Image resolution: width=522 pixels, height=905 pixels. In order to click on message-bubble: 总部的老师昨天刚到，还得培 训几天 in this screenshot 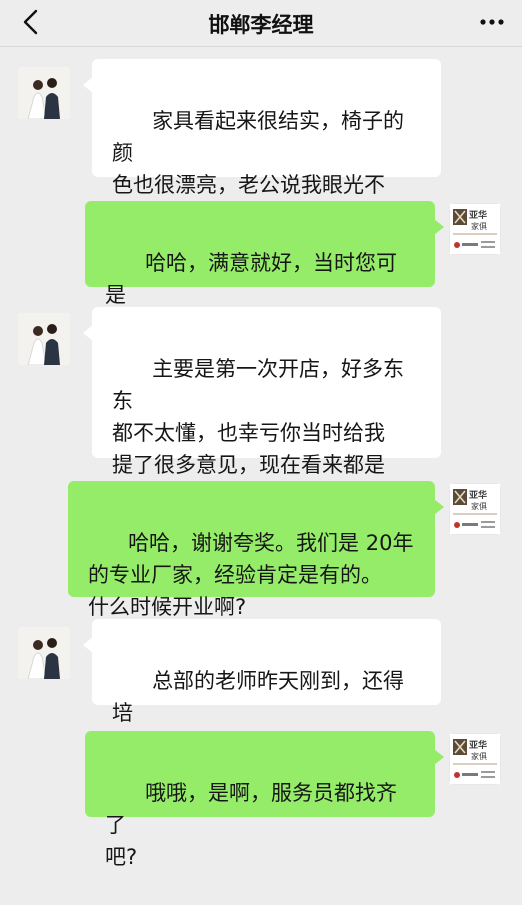, I will do `click(262, 688)`.